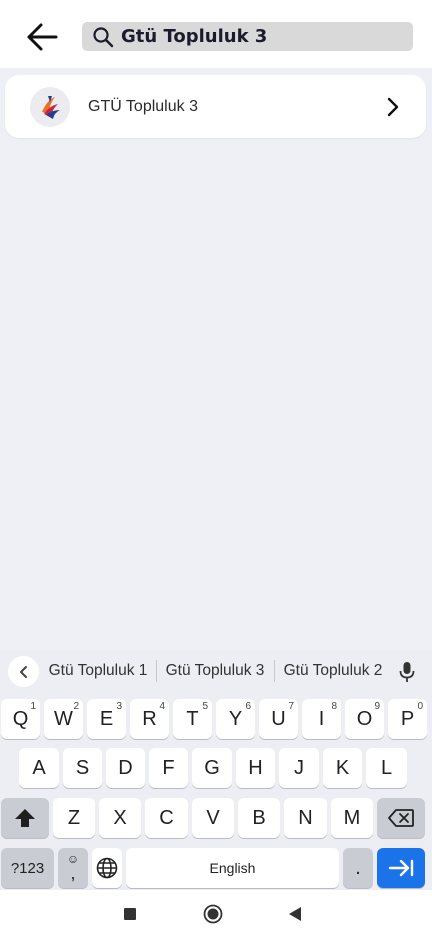 The height and width of the screenshot is (938, 432). What do you see at coordinates (364, 719) in the screenshot?
I see `key-o: O9` at bounding box center [364, 719].